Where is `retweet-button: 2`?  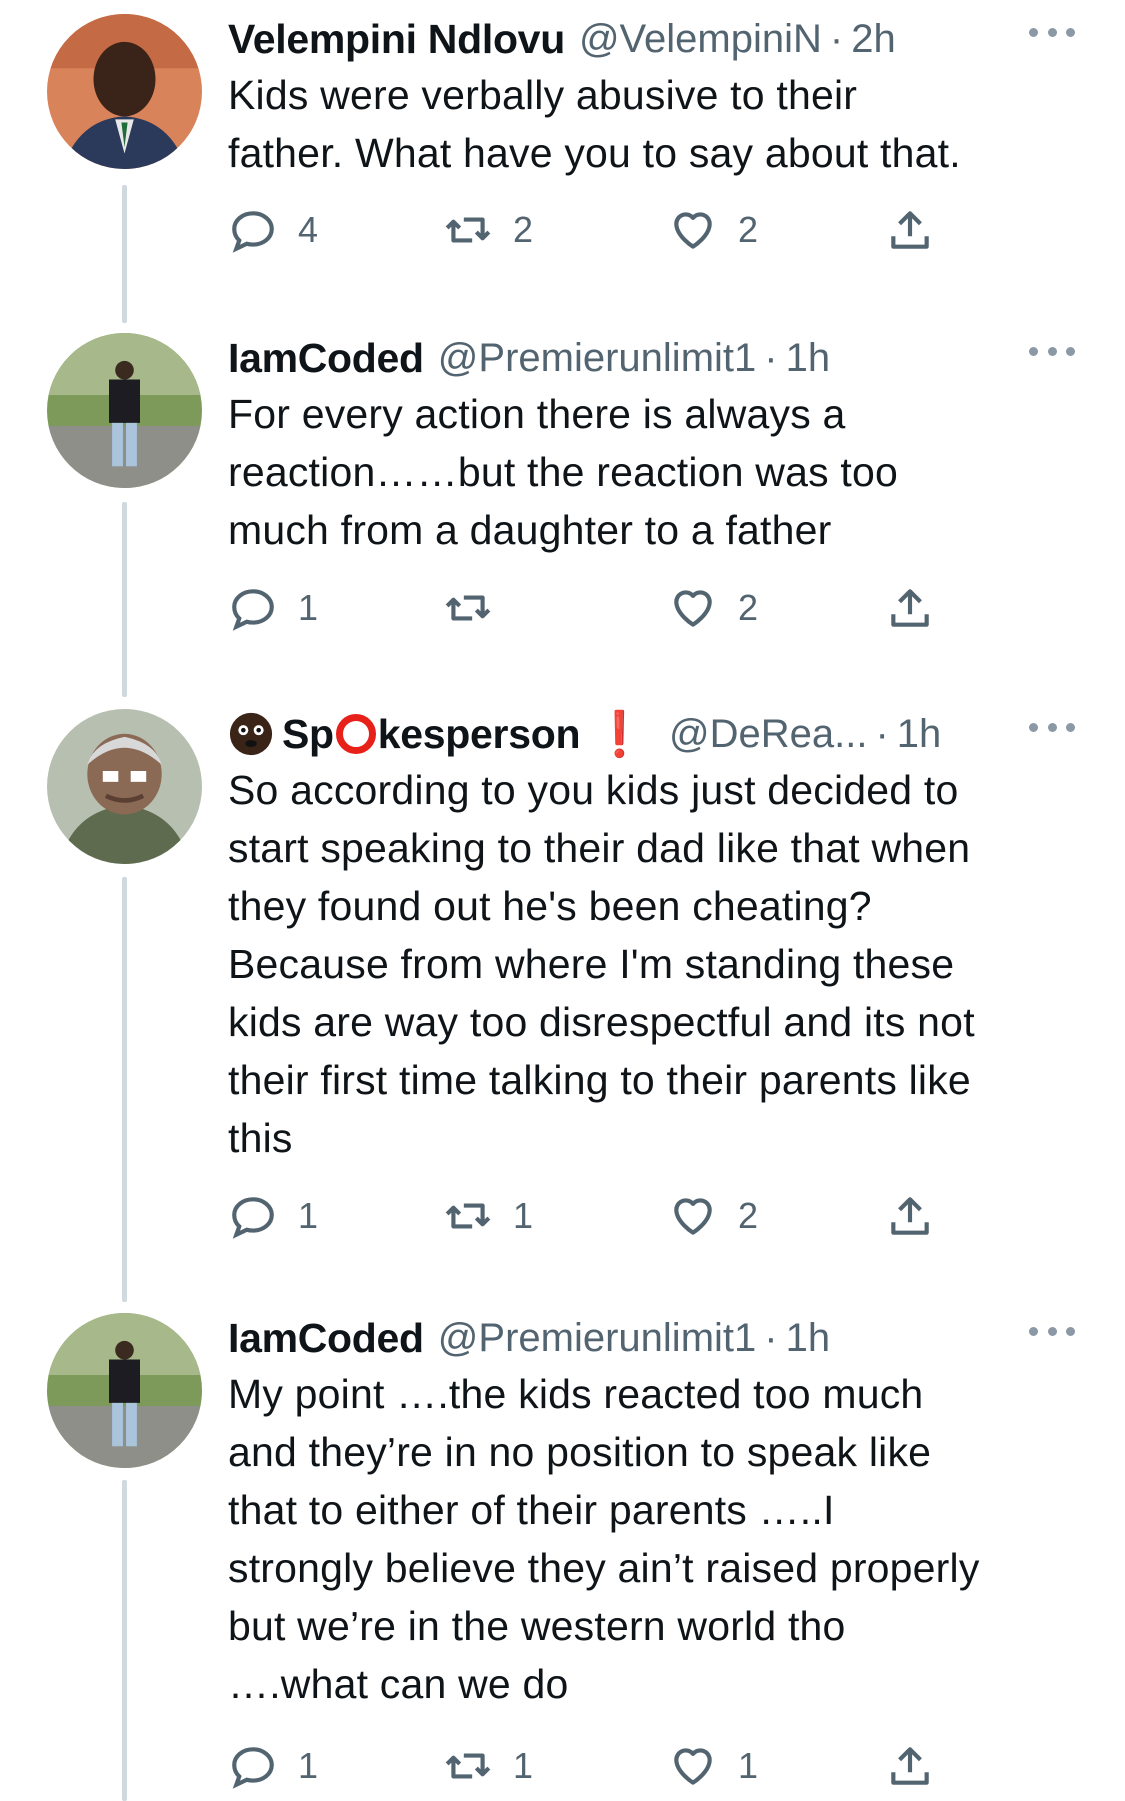 retweet-button: 2 is located at coordinates (488, 230).